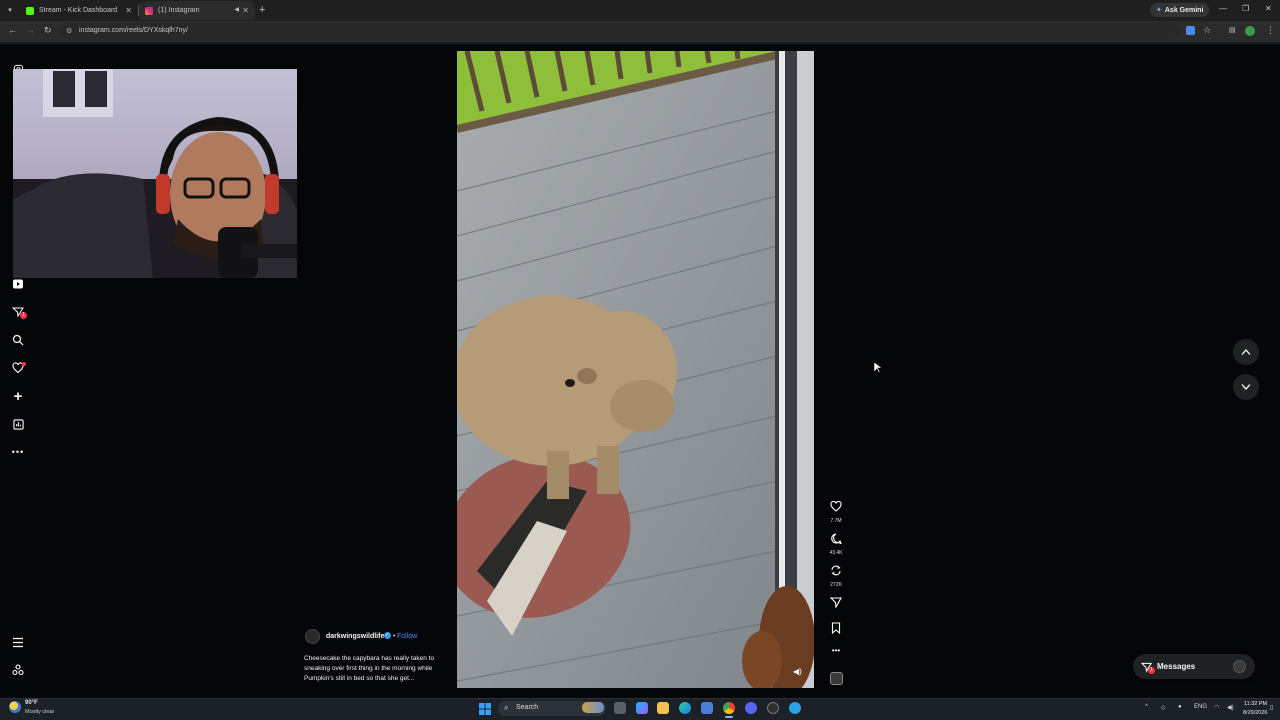 Image resolution: width=1280 pixels, height=720 pixels. I want to click on author-avatar, so click(312, 636).